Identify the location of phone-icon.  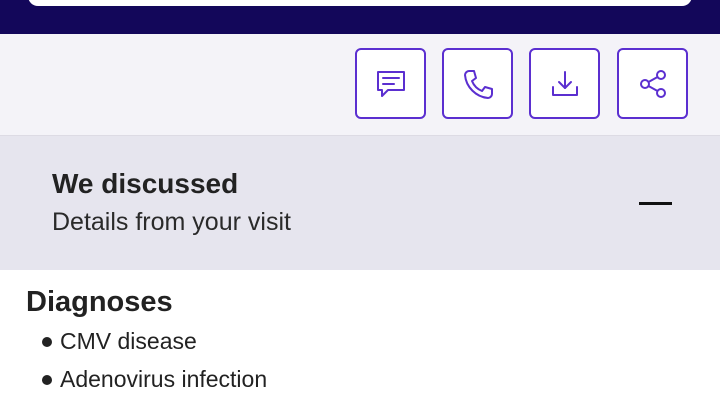
(478, 84).